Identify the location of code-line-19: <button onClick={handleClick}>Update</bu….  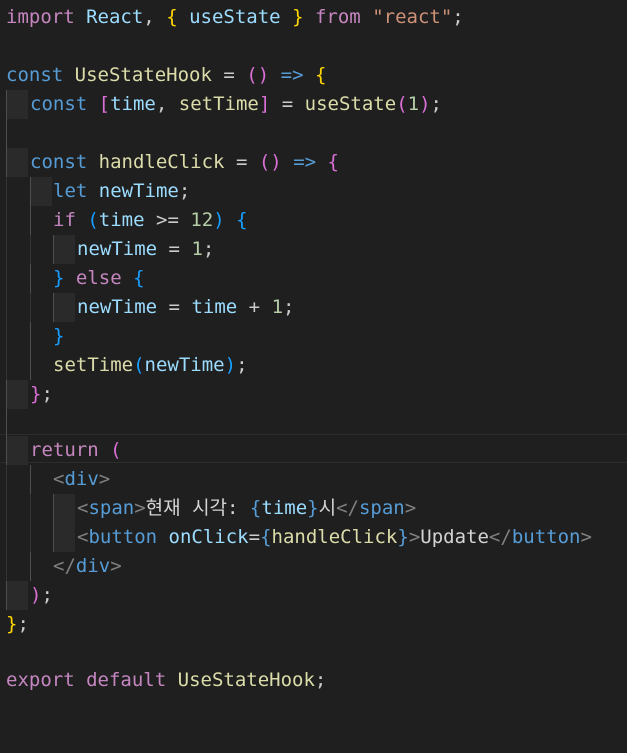
(313, 537).